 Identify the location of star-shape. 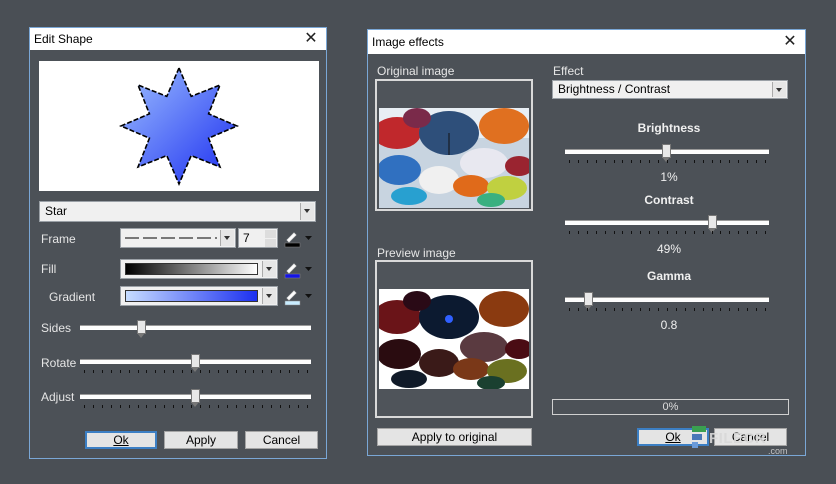
(179, 126).